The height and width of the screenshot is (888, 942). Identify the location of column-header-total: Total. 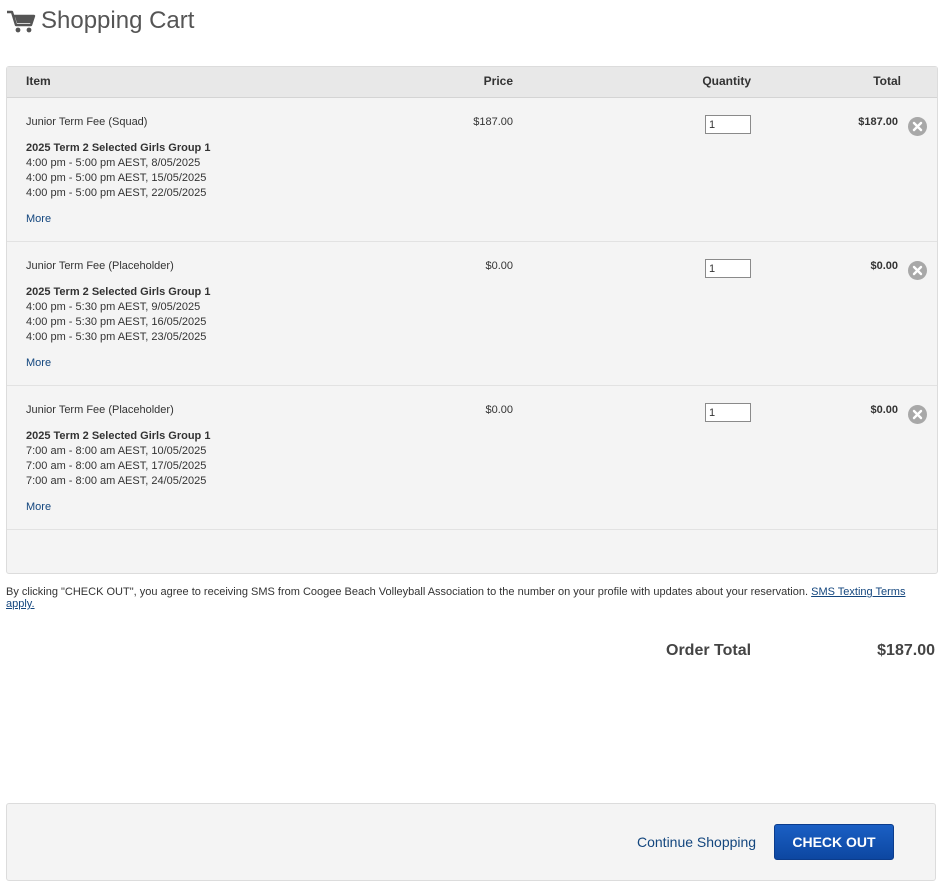
(887, 81).